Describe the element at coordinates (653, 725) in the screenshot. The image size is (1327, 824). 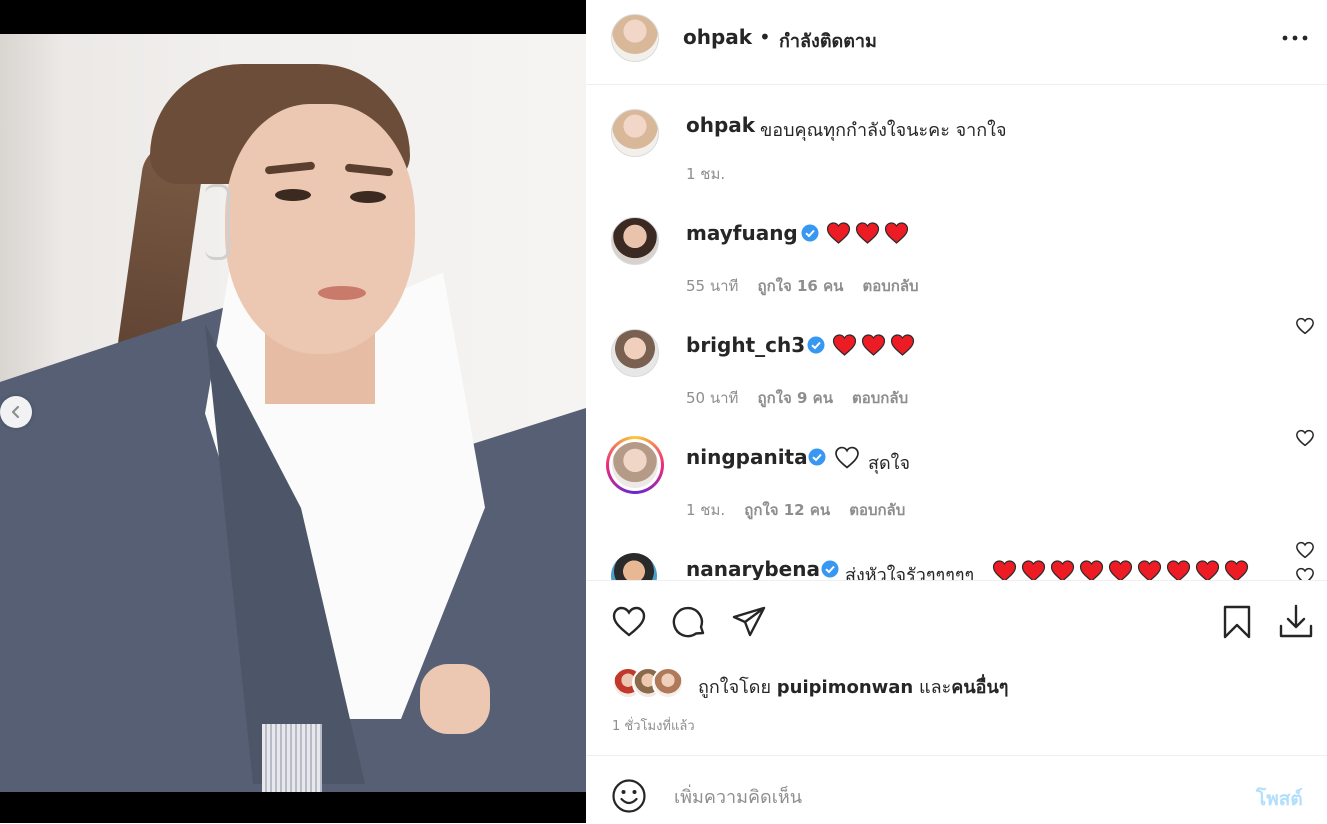
I see `post-time: 1 ชั่วโมงที่แล้ว` at that location.